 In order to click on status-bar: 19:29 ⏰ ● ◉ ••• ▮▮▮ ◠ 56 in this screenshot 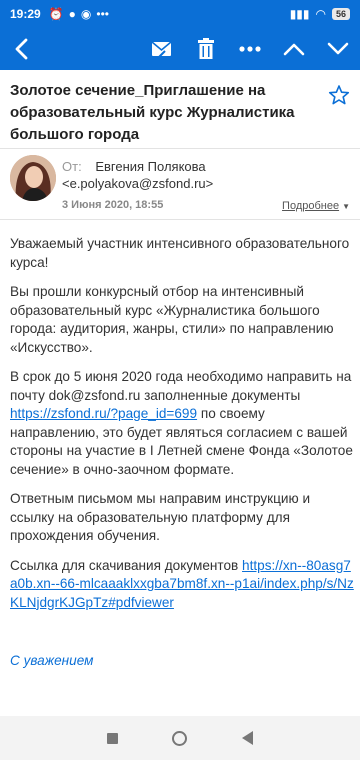, I will do `click(180, 14)`.